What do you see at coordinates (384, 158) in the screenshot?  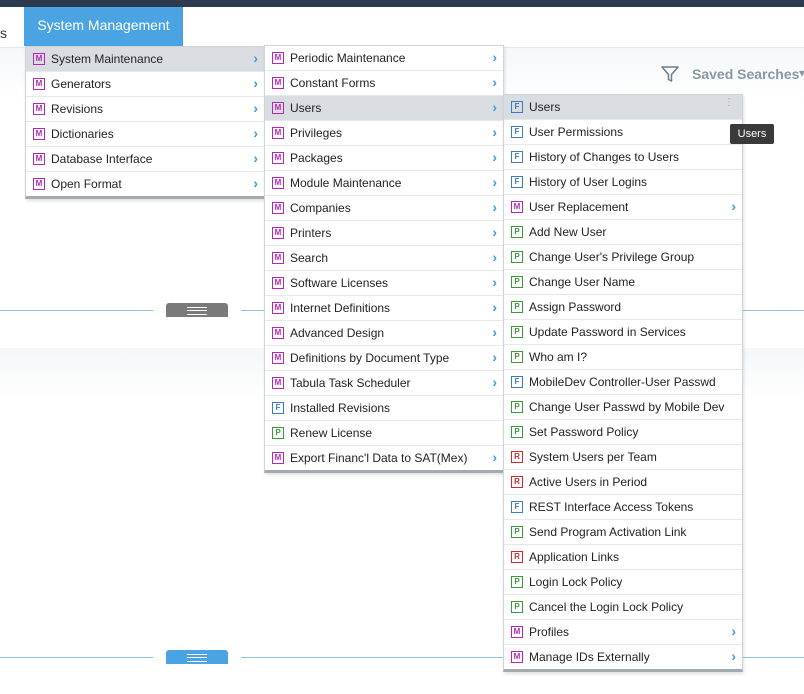 I see `menu-item-packages: M Packages ›` at bounding box center [384, 158].